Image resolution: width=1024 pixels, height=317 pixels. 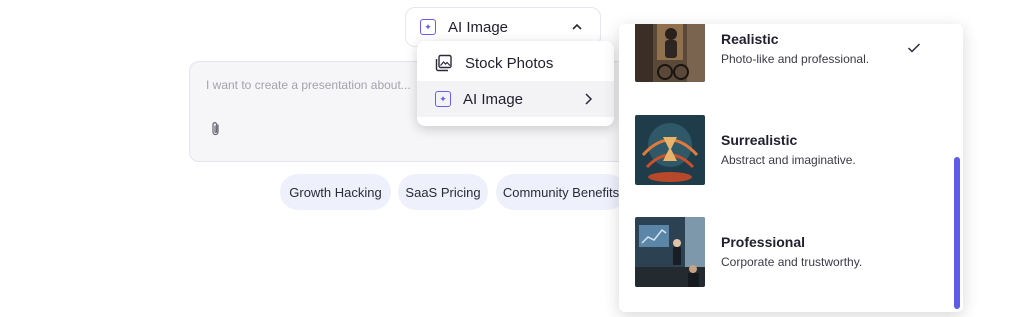 What do you see at coordinates (788, 160) in the screenshot?
I see `style-description: Abstract and imaginative.` at bounding box center [788, 160].